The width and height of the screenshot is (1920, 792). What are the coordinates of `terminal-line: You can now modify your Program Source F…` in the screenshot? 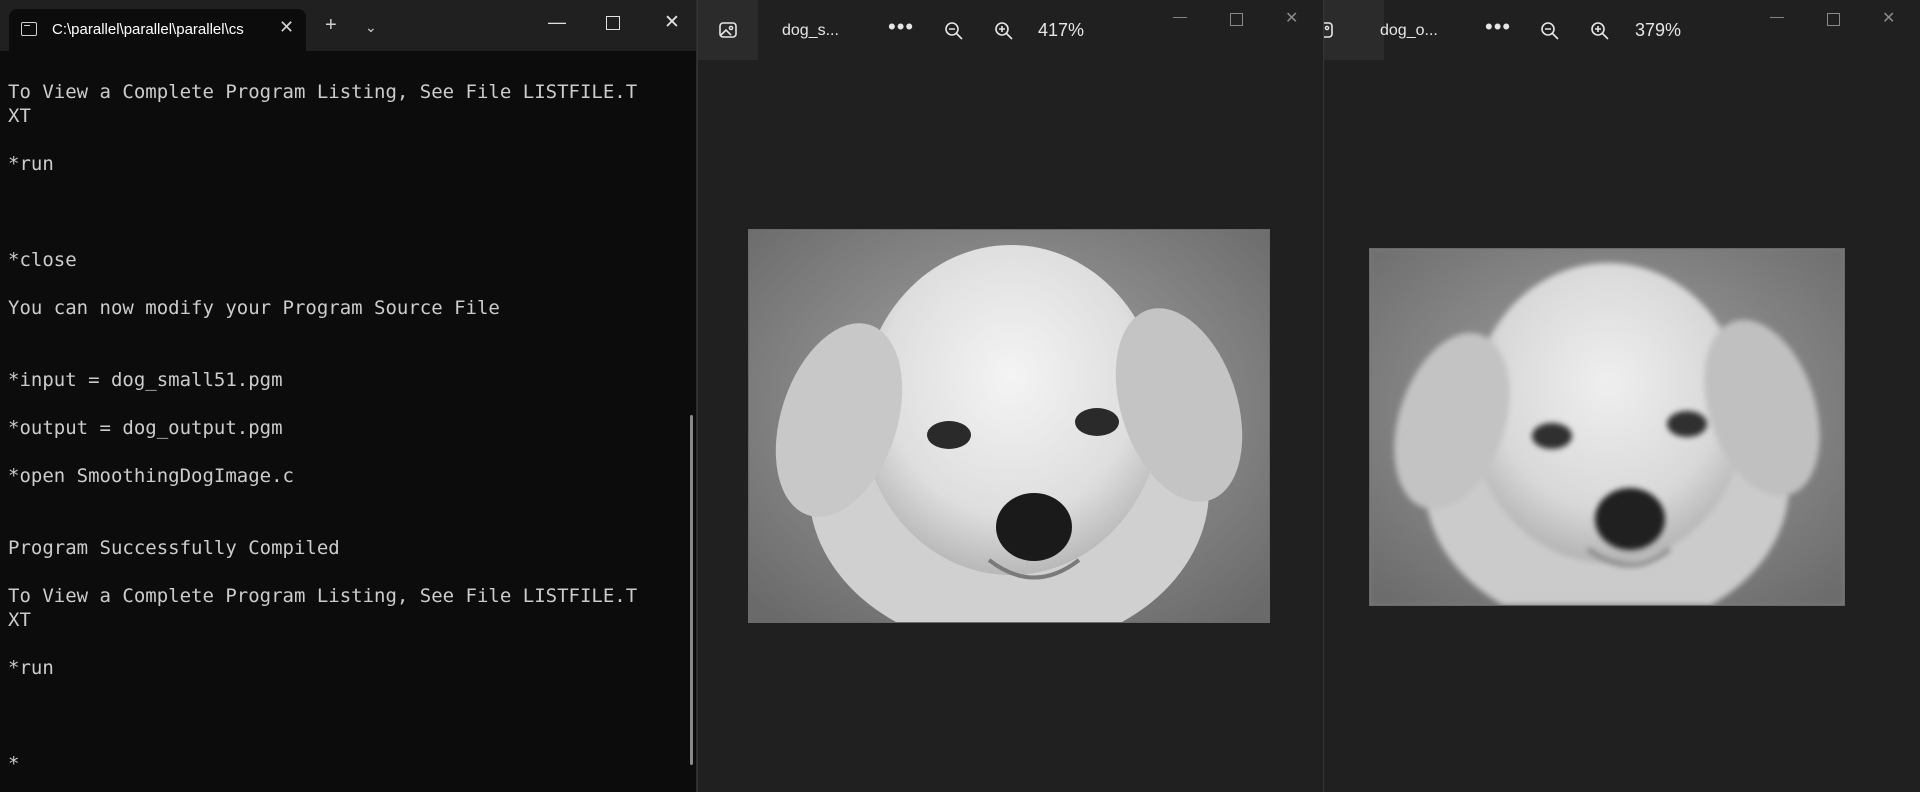 It's located at (254, 308).